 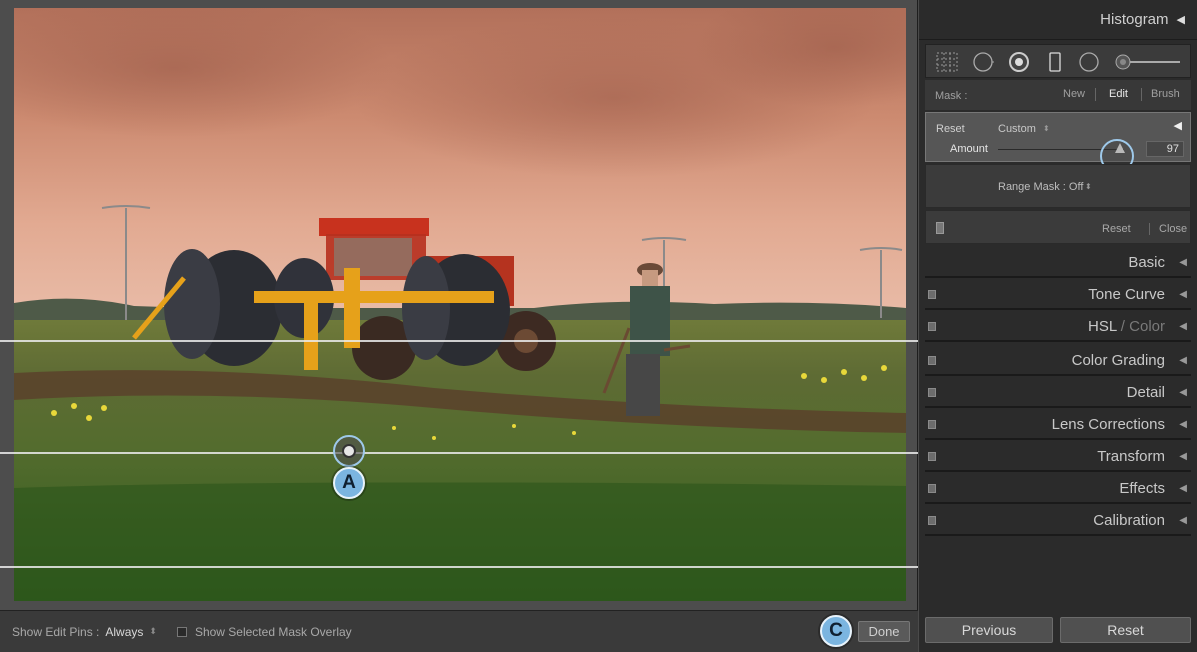 I want to click on histogram-header: Histogram ◀, so click(x=1058, y=20).